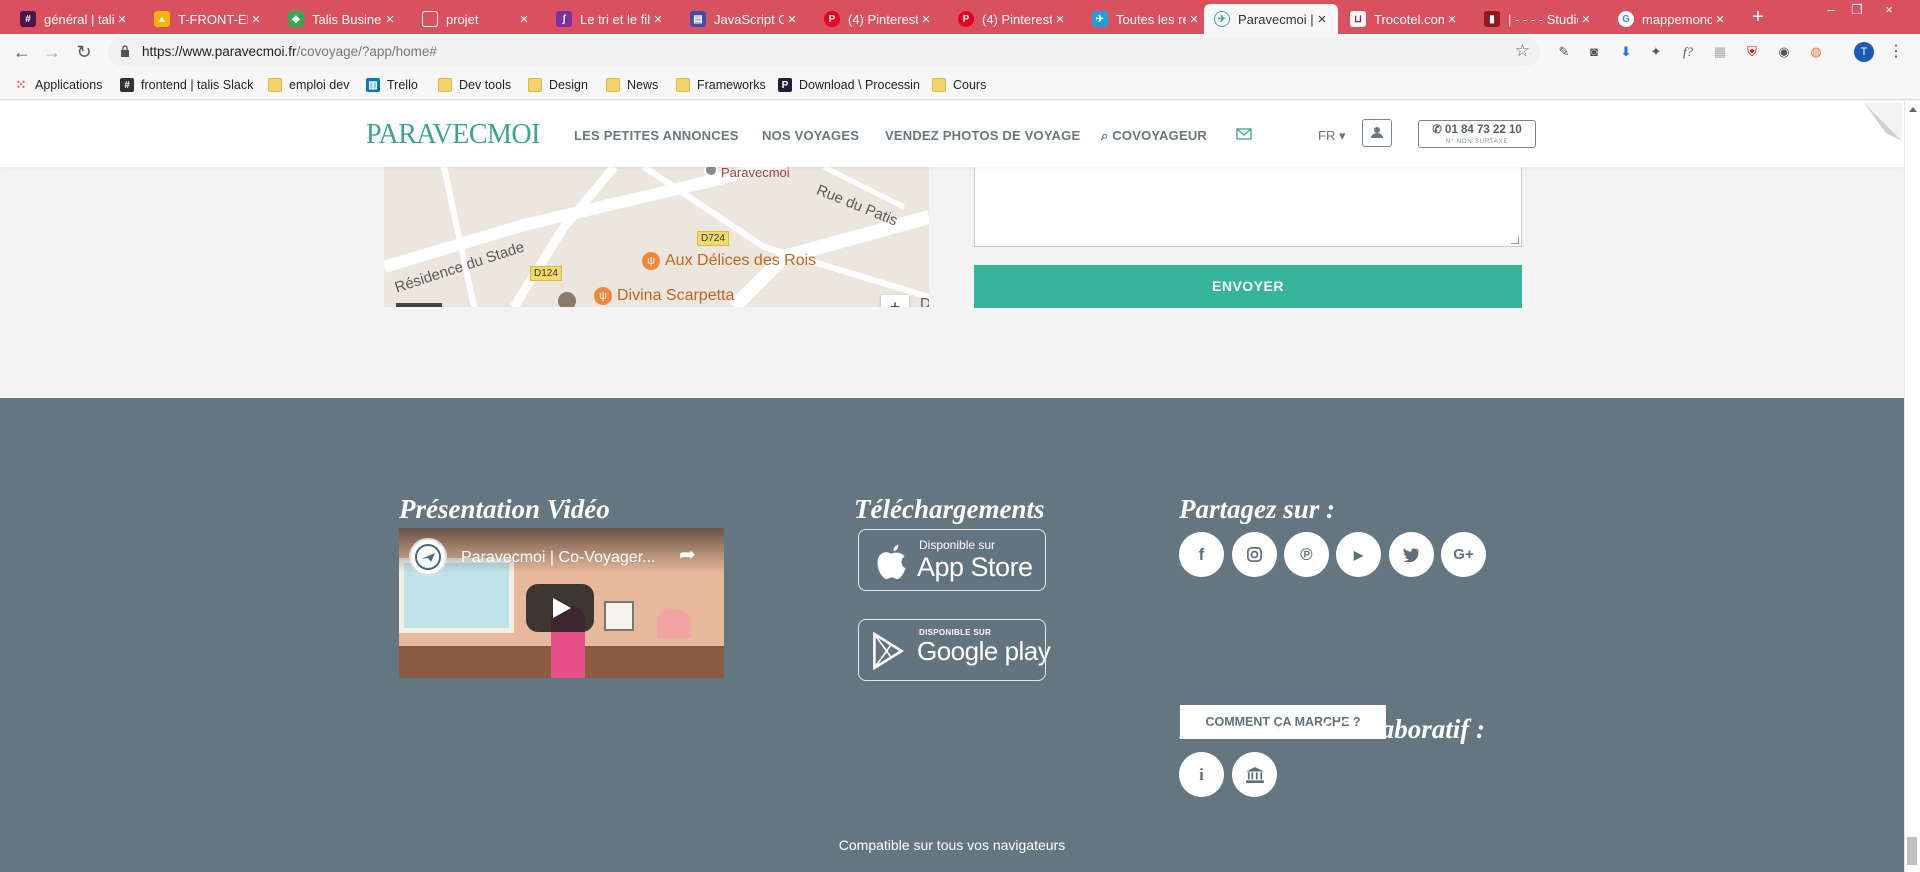 This screenshot has height=872, width=1920. I want to click on bank-icon, so click(1254, 774).